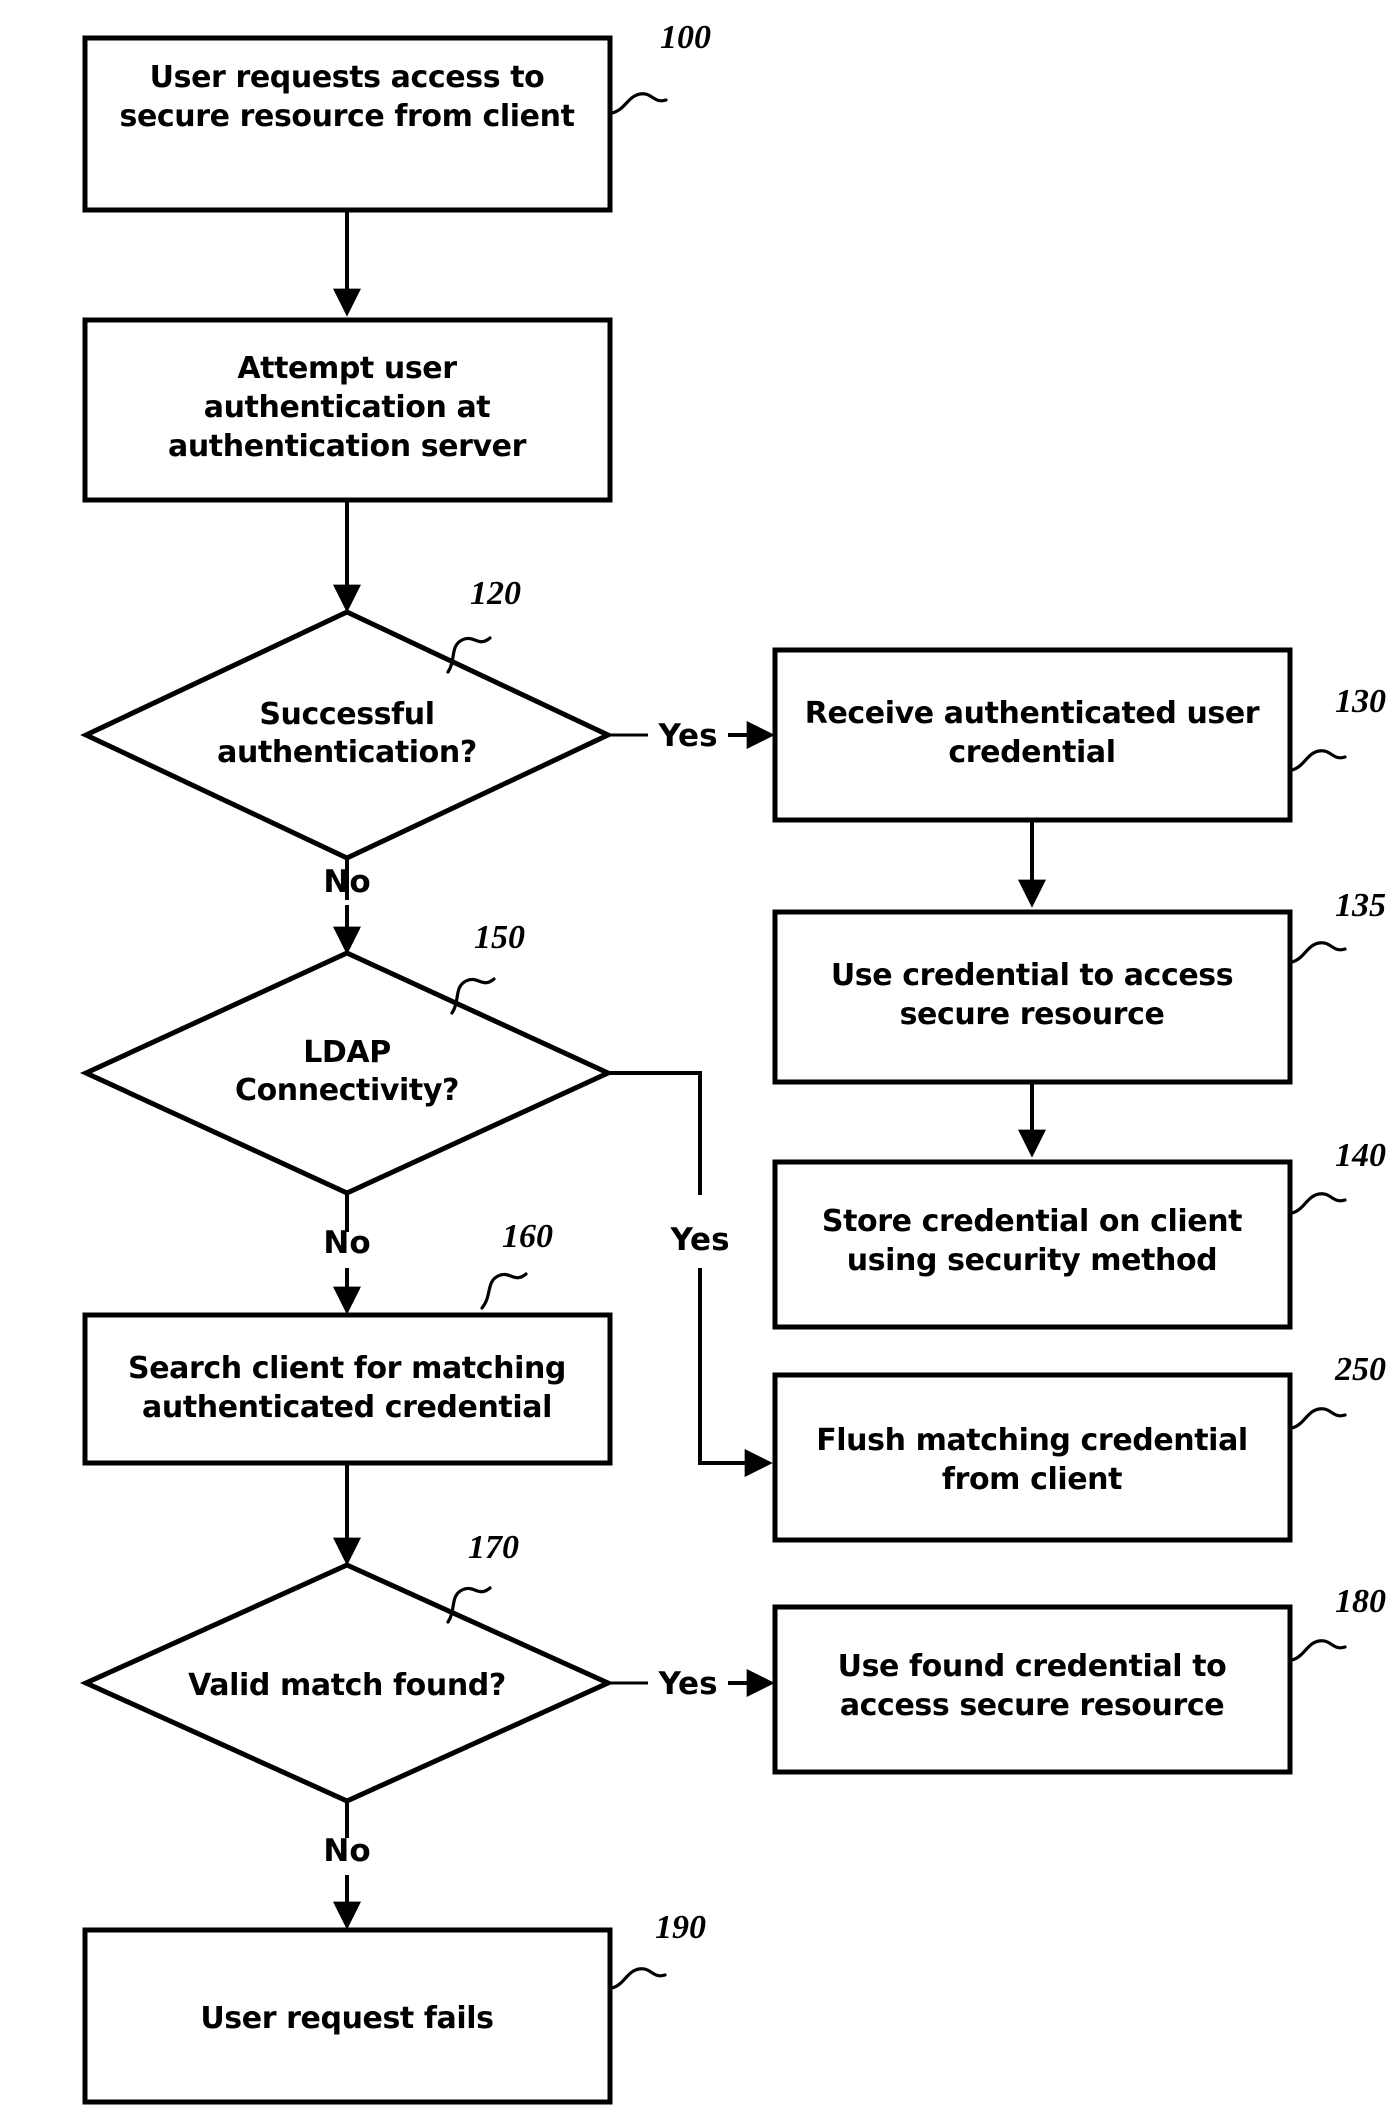 The image size is (1399, 2119). I want to click on node-190: User request fails, so click(347, 2016).